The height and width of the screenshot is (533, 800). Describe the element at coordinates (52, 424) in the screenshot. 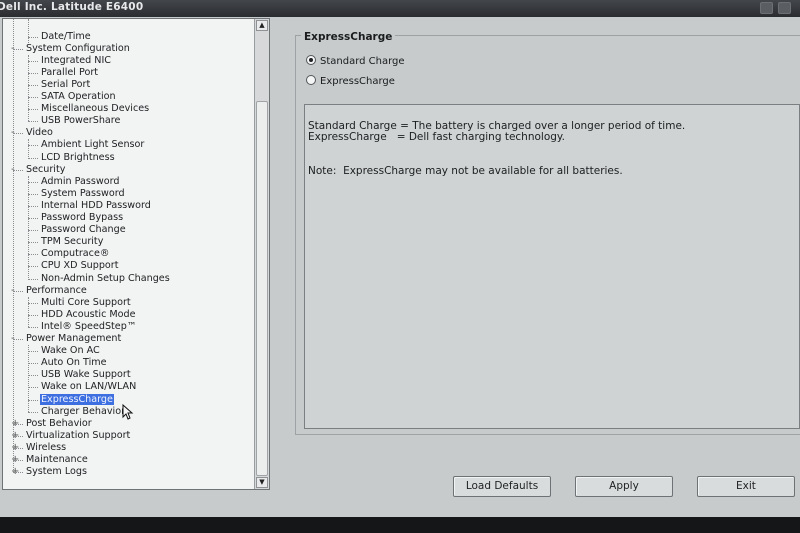

I see `tree-item: + Post Behavior` at that location.